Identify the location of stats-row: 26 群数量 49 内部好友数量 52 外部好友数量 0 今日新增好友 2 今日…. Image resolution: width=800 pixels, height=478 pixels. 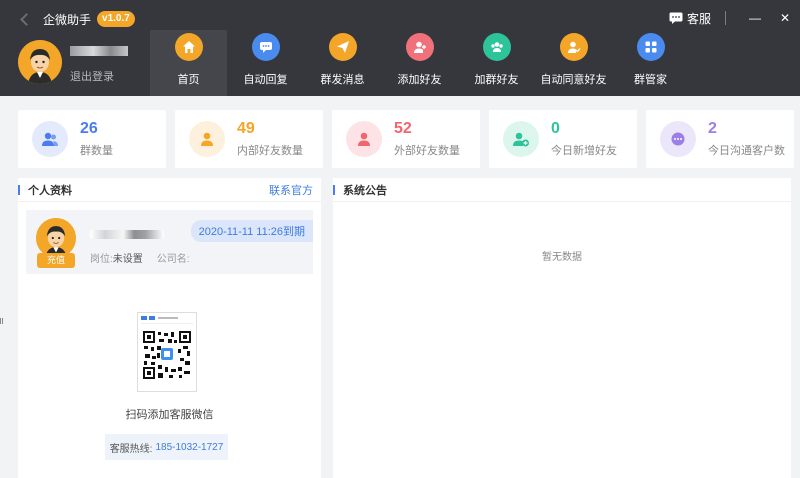
(406, 139).